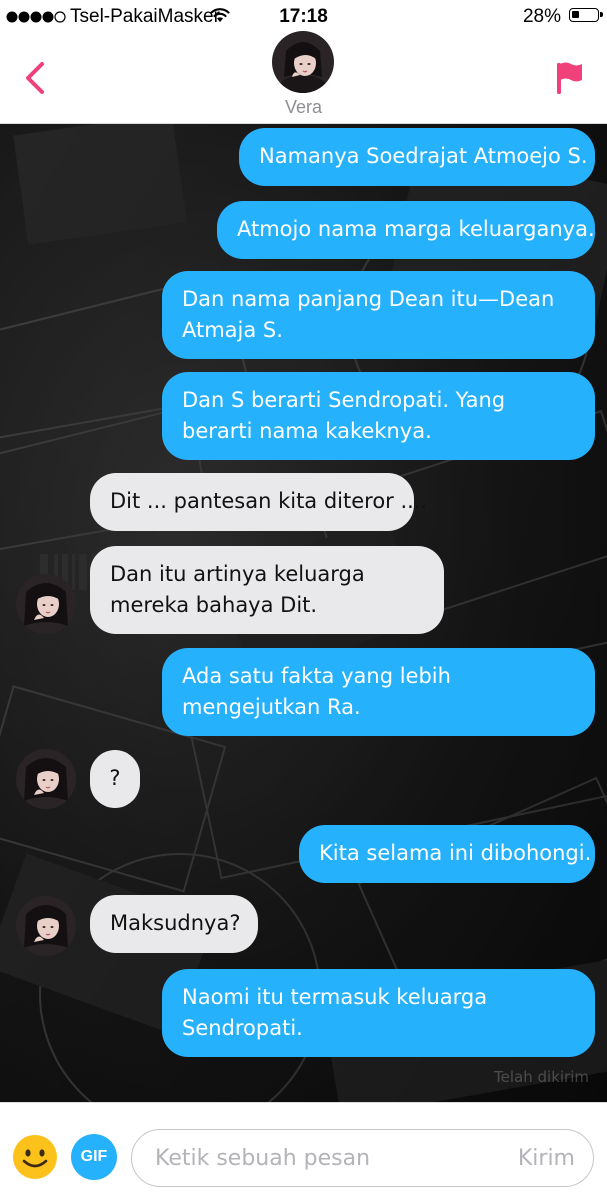 The width and height of the screenshot is (607, 1201). Describe the element at coordinates (417, 157) in the screenshot. I see `message-bubble-outgoing: Namanya Soedrajat Atmoejo S.` at that location.